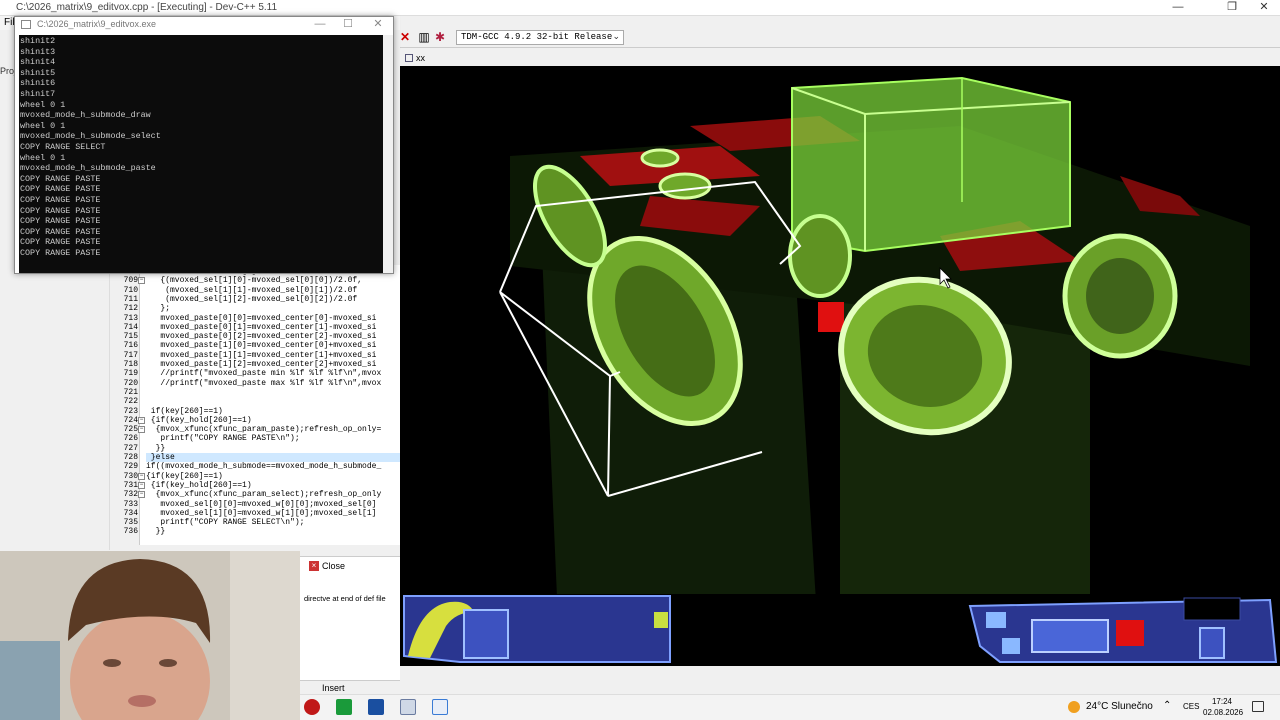 The height and width of the screenshot is (720, 1280). Describe the element at coordinates (409, 58) in the screenshot. I see `window-icon` at that location.